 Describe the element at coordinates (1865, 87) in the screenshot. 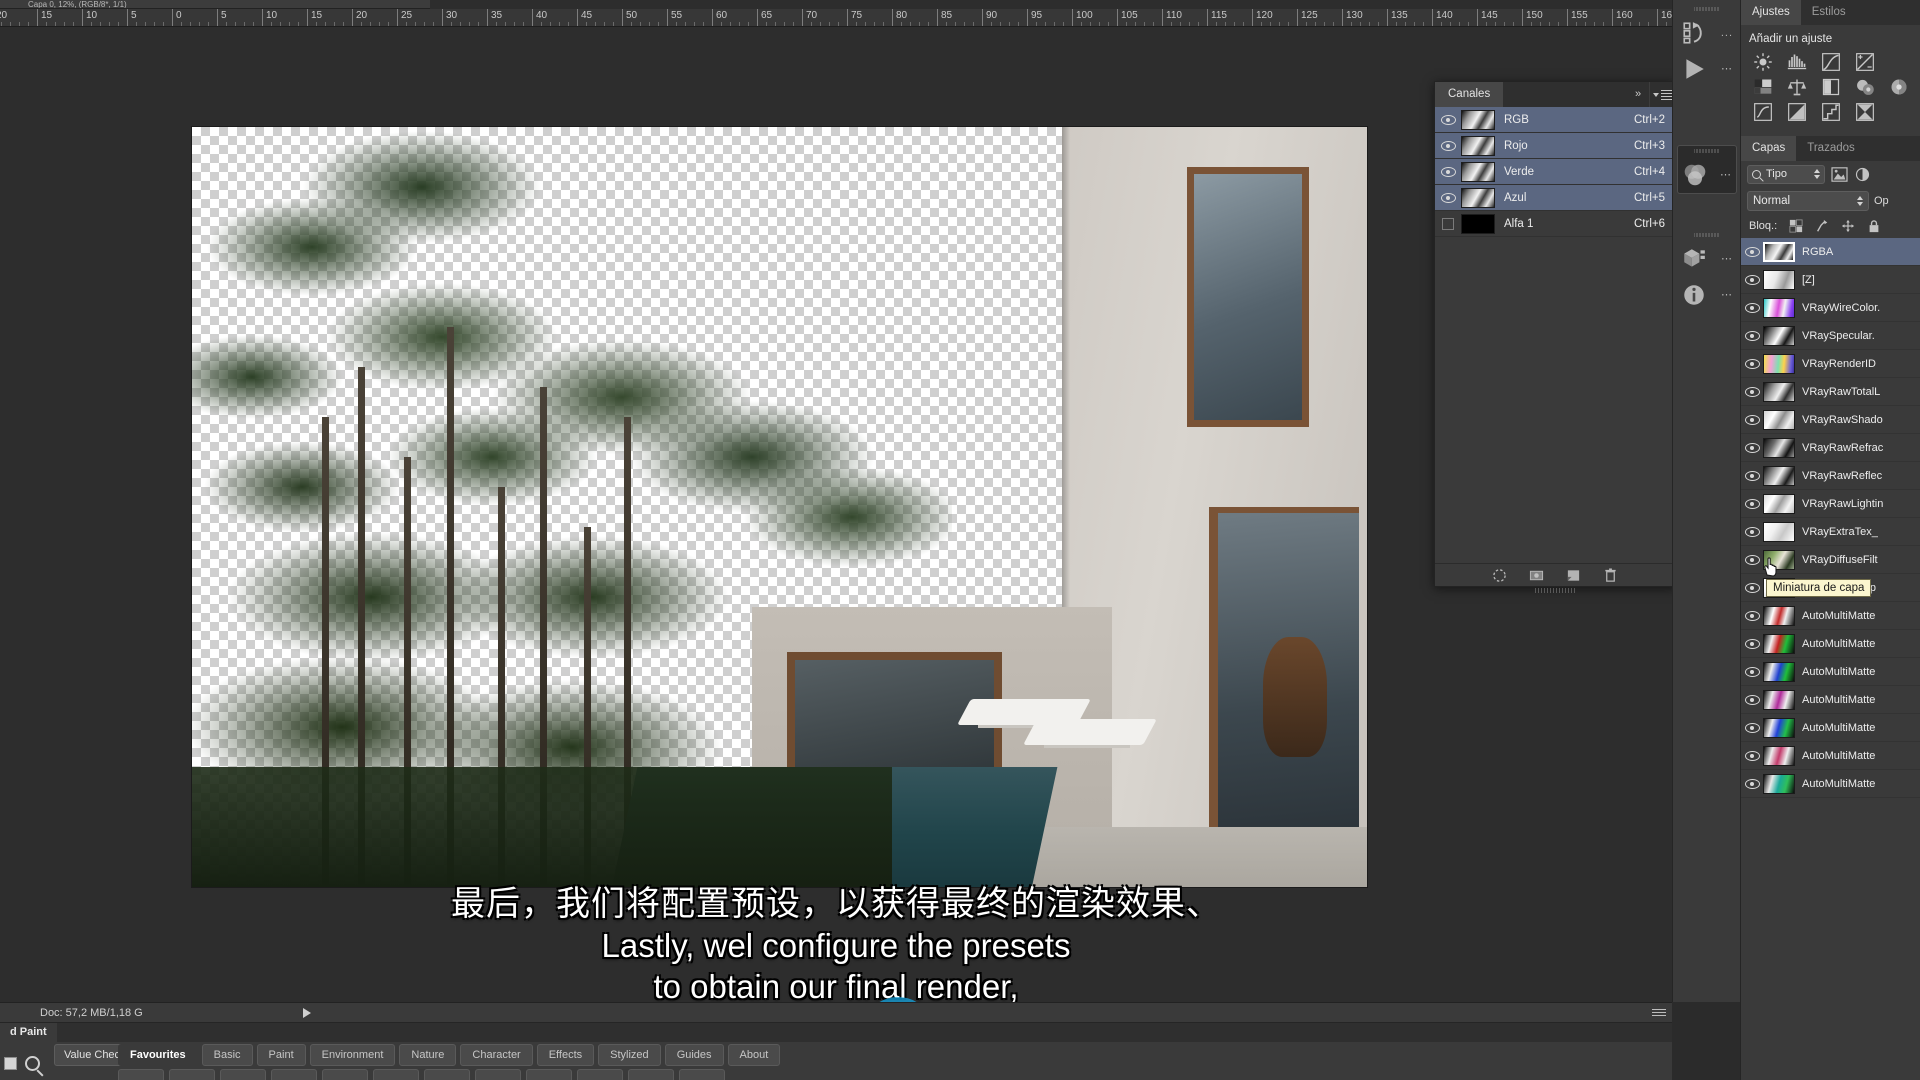

I see `black-white-icon` at that location.